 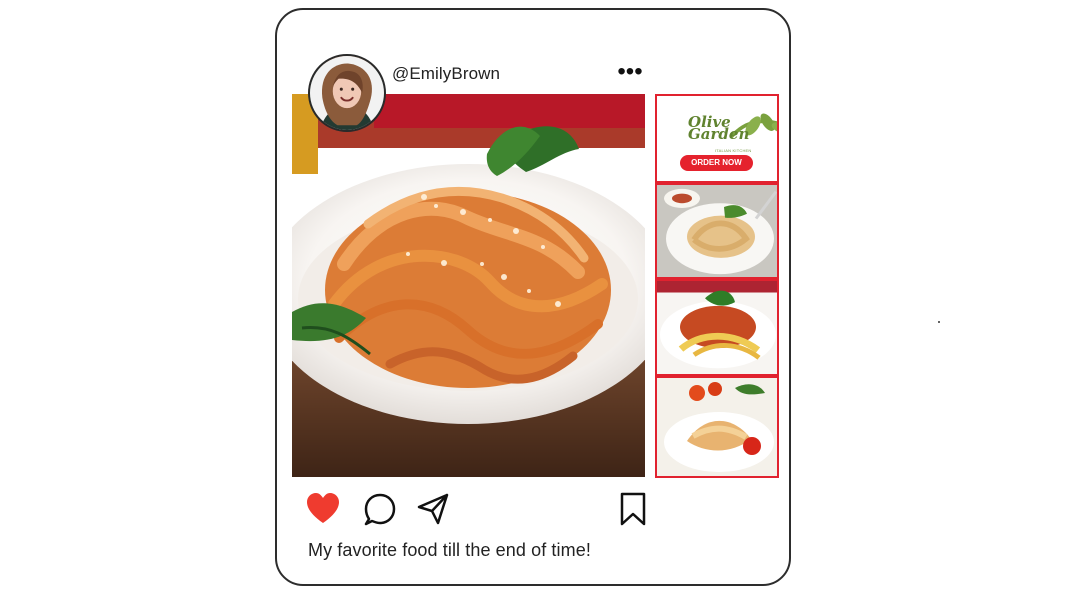 I want to click on carbonara-photo, so click(x=717, y=231).